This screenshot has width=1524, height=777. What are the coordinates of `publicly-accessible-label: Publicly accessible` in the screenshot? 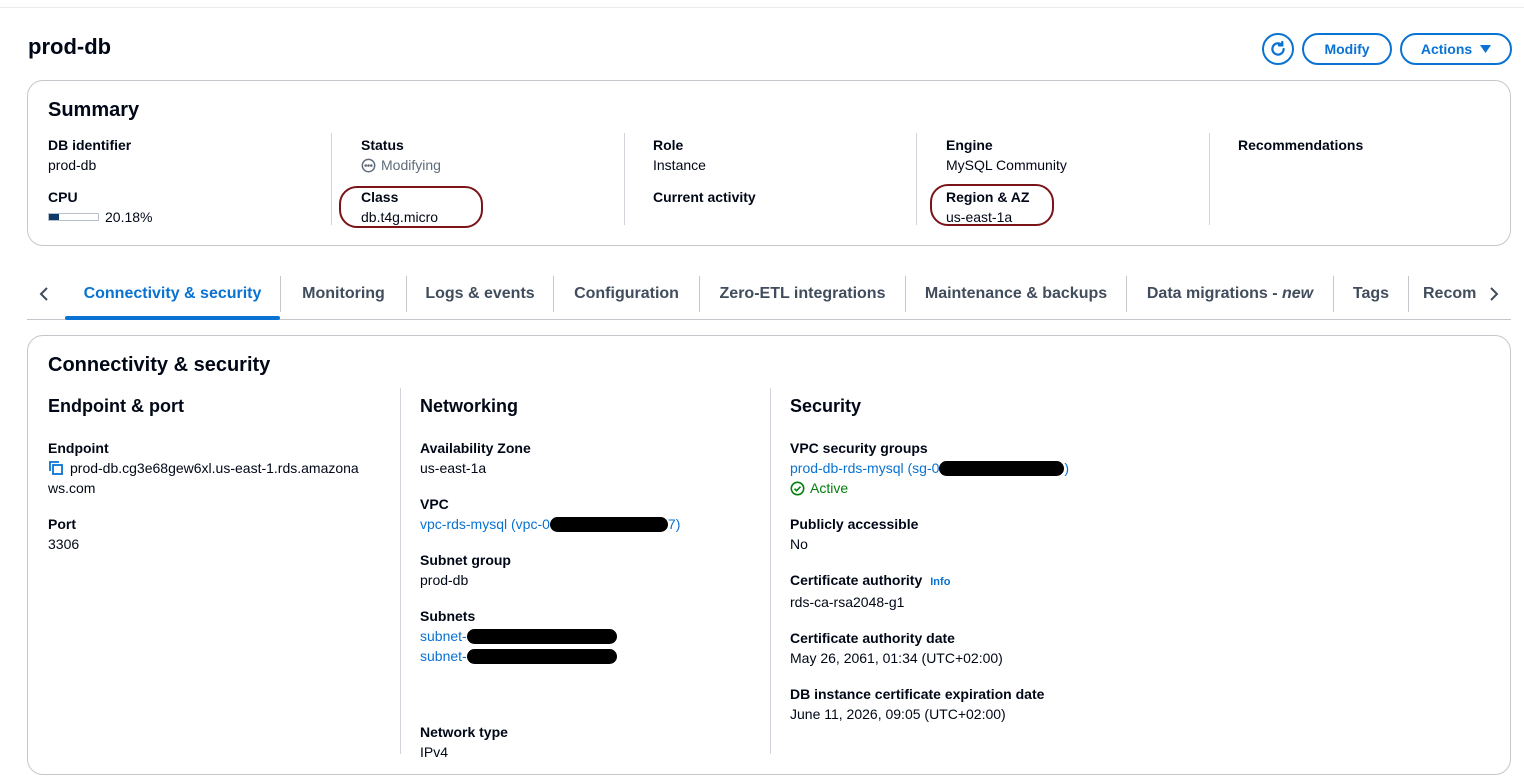 It's located at (854, 524).